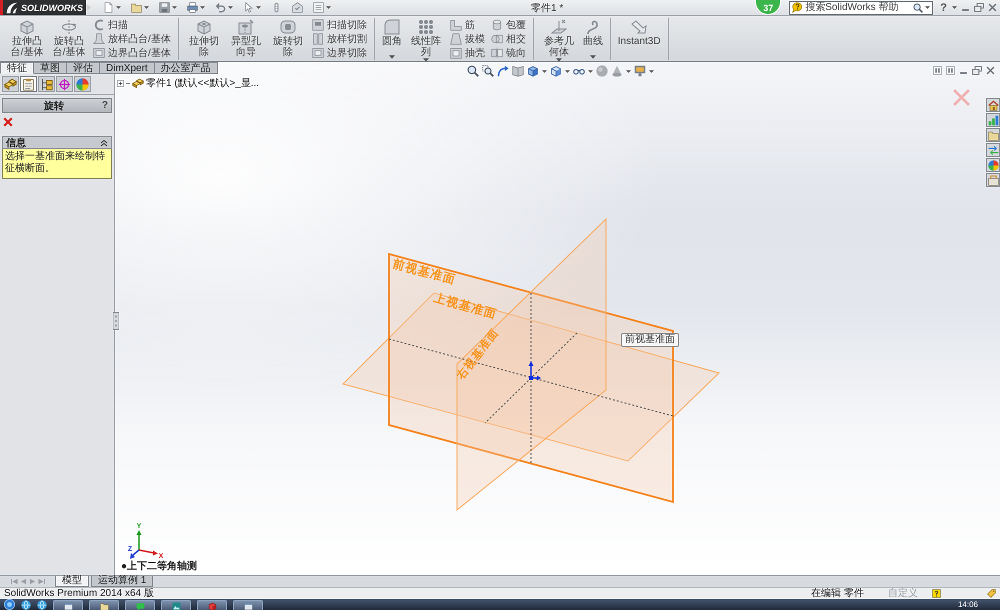 This screenshot has width=1000, height=610. I want to click on bottom-tab: 模型, so click(72, 581).